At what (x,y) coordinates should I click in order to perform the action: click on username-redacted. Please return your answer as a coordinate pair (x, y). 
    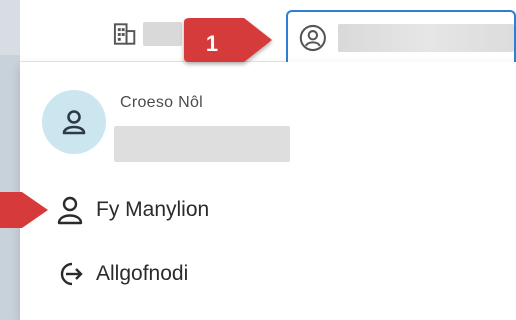
    Looking at the image, I should click on (202, 144).